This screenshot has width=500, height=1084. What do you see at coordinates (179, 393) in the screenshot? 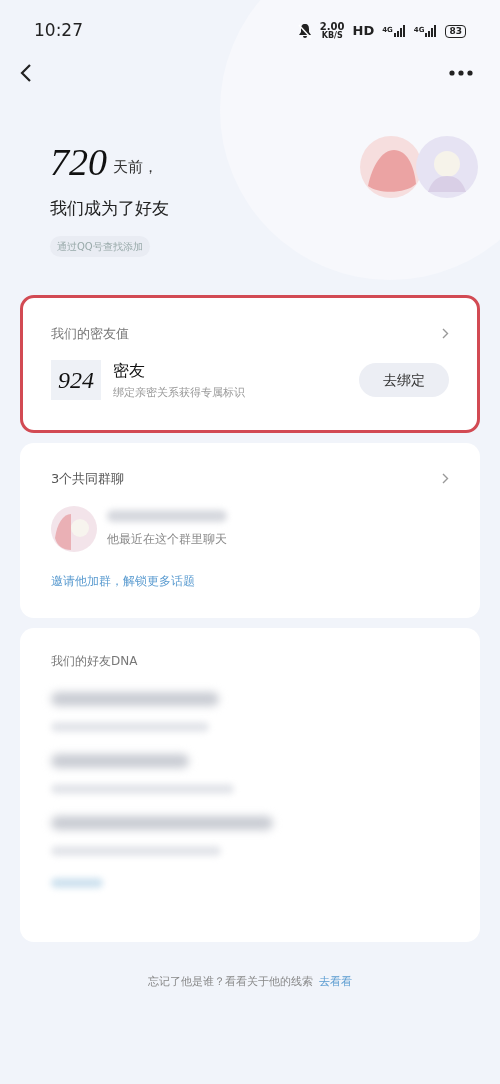
I see `intimacy-hint: 绑定亲密关系获得专属标识` at bounding box center [179, 393].